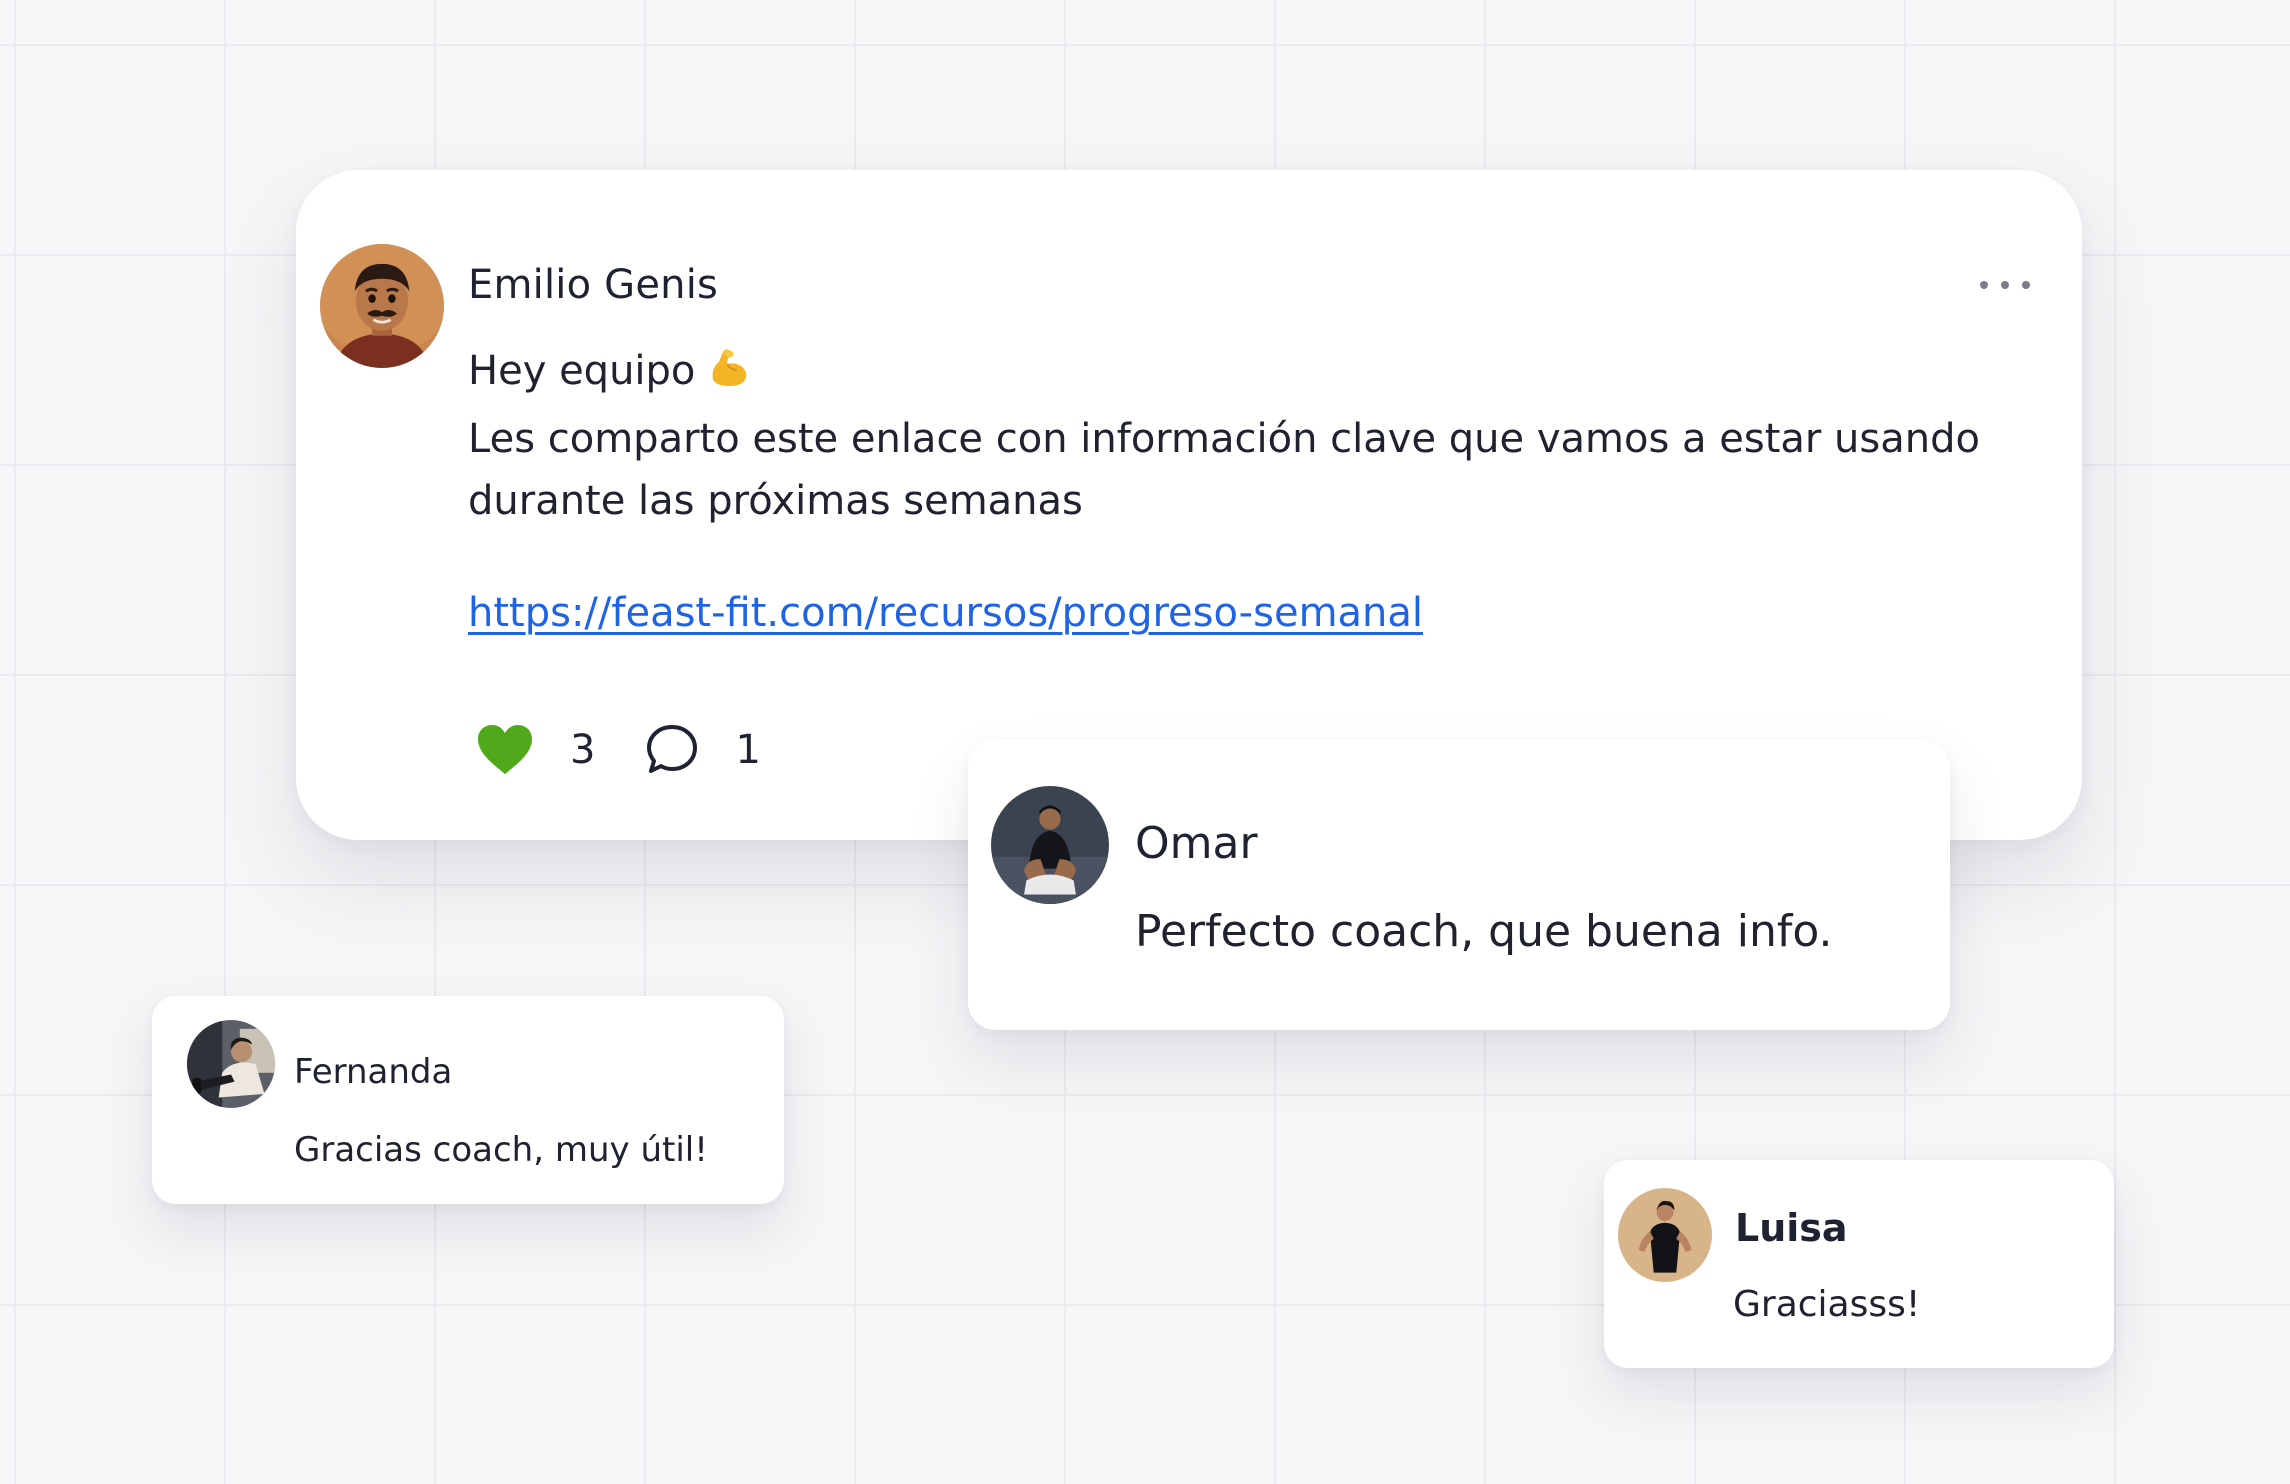  I want to click on speech-bubble-icon, so click(672, 749).